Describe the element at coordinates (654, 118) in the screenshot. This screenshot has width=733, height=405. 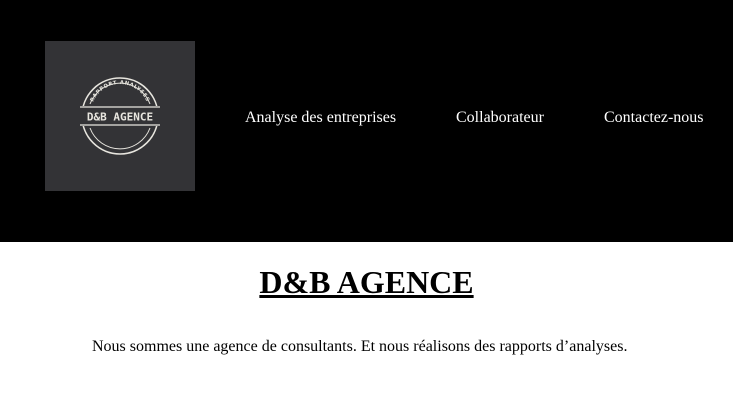
I see `nav-link-contactez-nous: Contactez-nous` at that location.